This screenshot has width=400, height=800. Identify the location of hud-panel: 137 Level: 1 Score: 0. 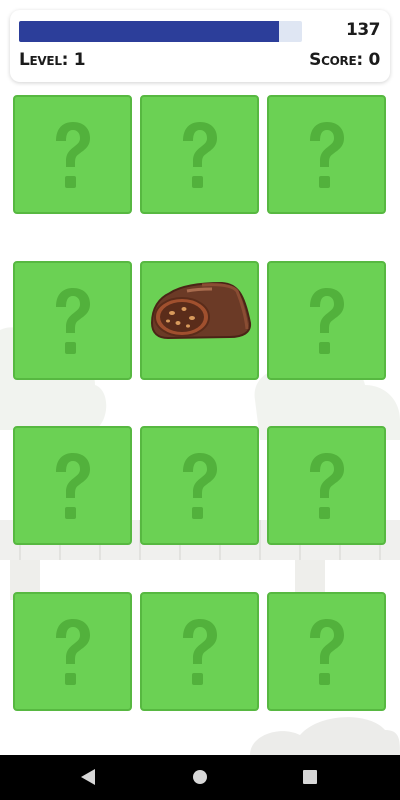
(200, 46).